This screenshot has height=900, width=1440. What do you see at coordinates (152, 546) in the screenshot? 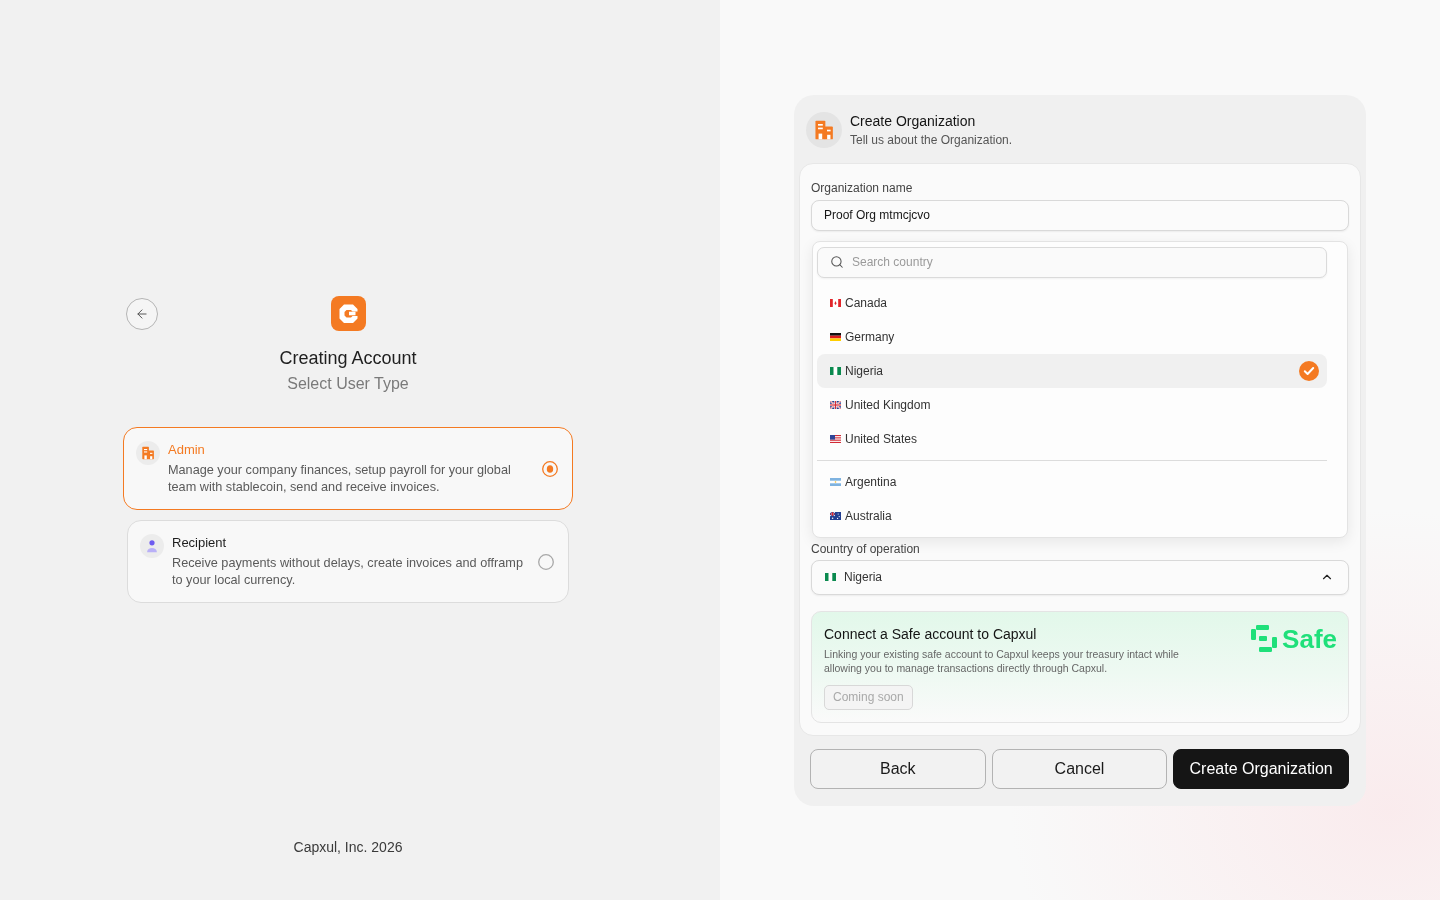
I see `person-icon` at bounding box center [152, 546].